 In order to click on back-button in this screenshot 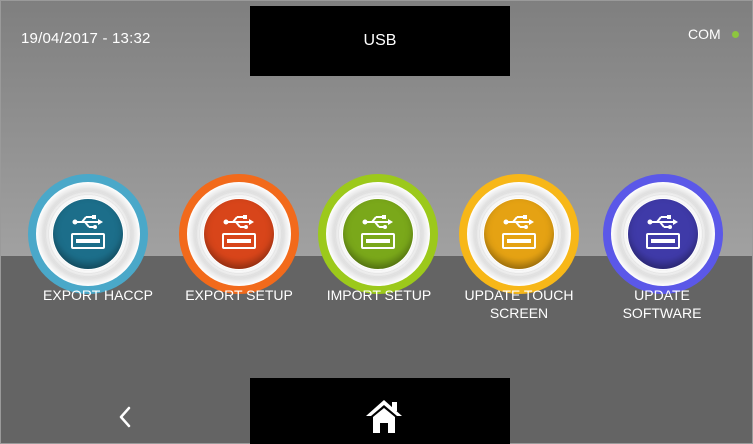, I will do `click(125, 417)`.